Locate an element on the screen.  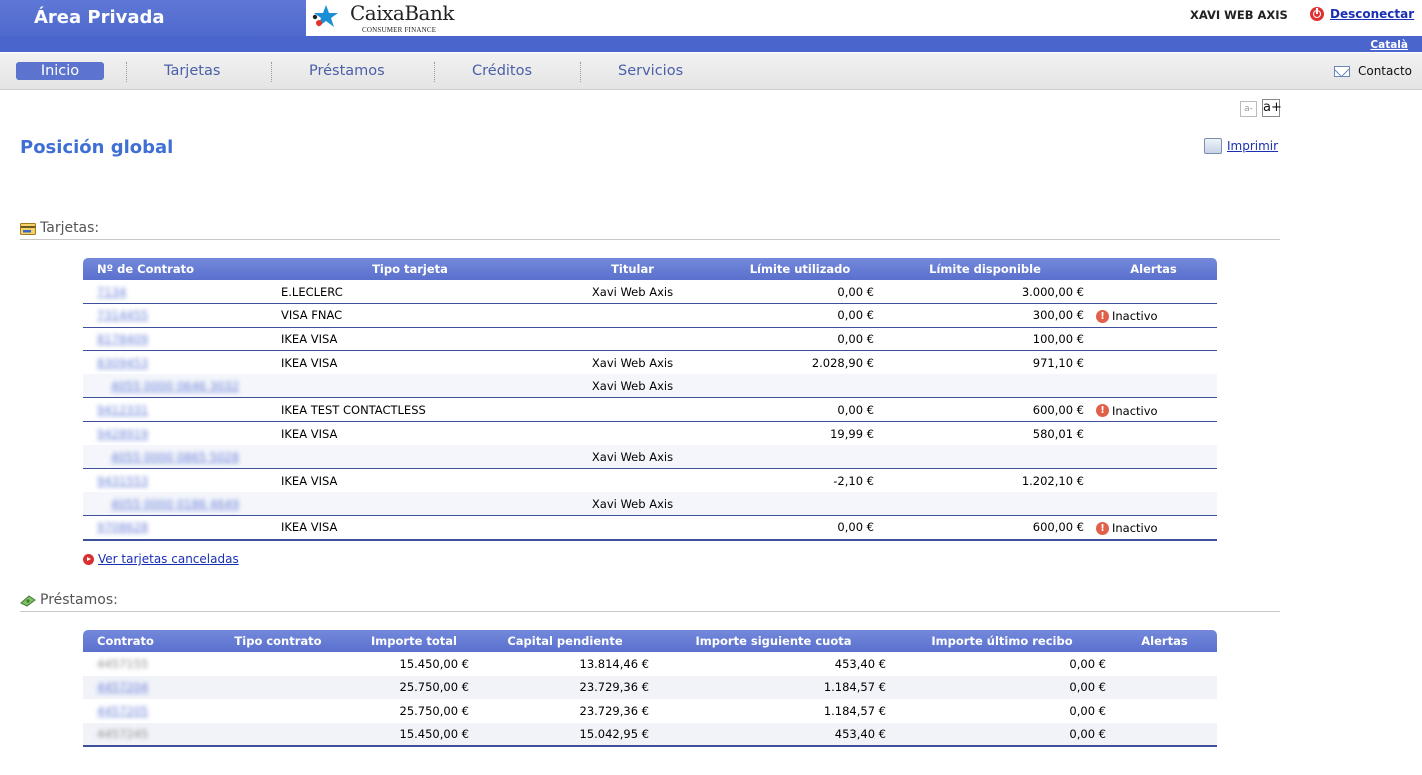
contract-link: 9708628 is located at coordinates (122, 527).